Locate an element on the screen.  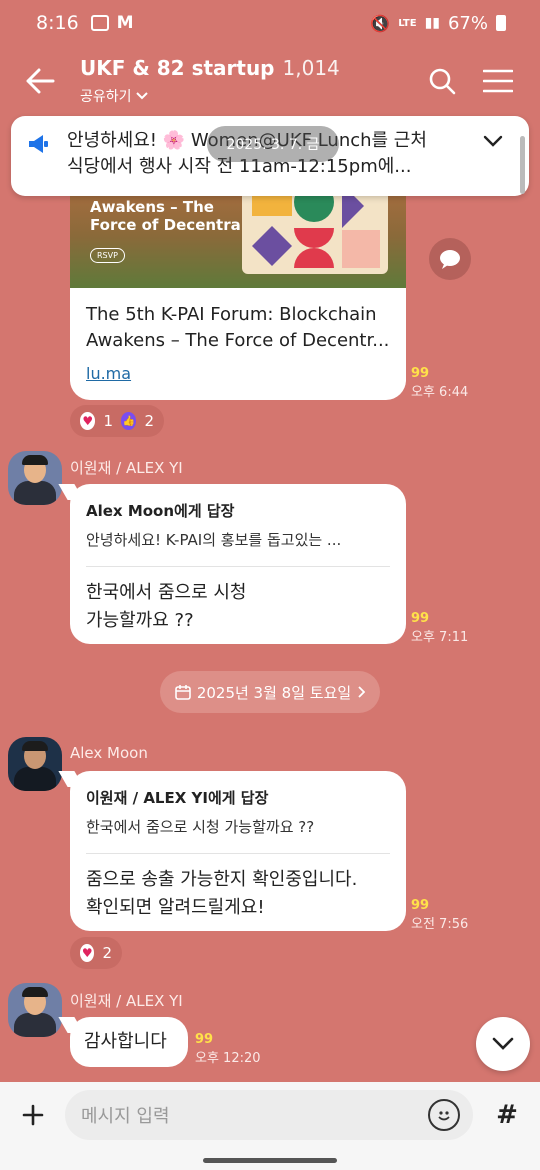
floating-date: 2025. 3. 7. 금 is located at coordinates (273, 144).